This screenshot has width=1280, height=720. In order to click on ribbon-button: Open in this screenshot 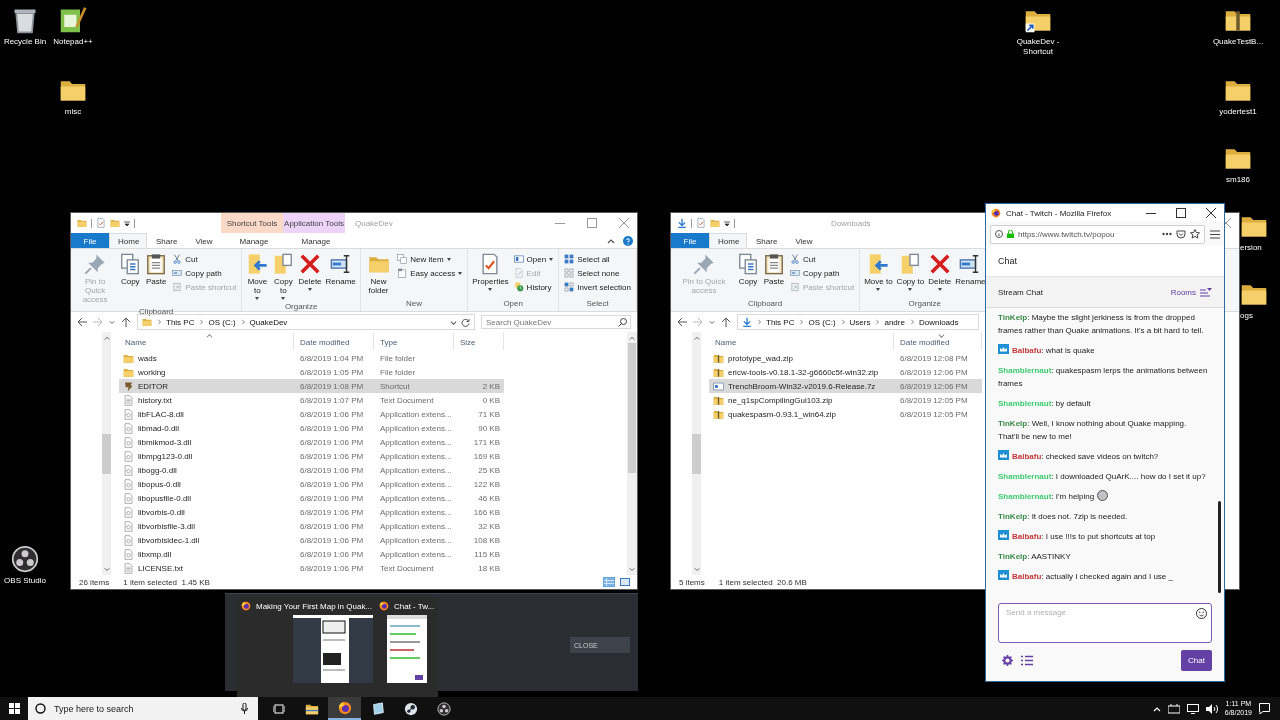, I will do `click(533, 259)`.